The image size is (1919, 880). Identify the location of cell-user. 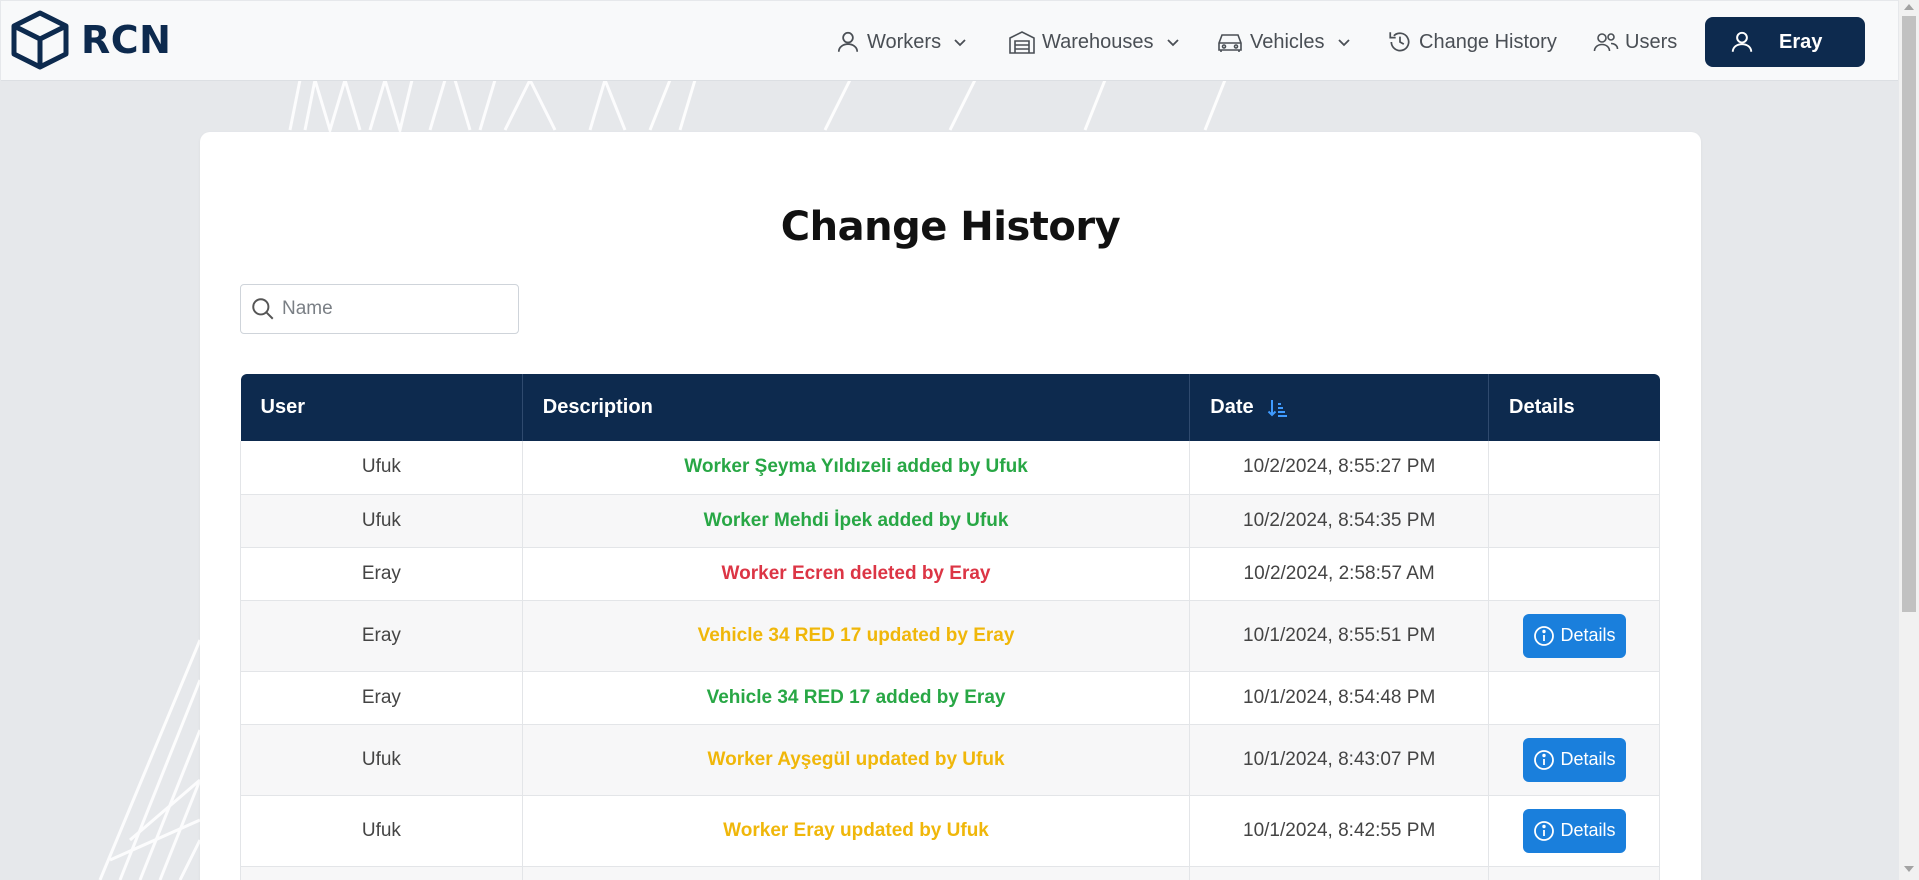
(381, 873).